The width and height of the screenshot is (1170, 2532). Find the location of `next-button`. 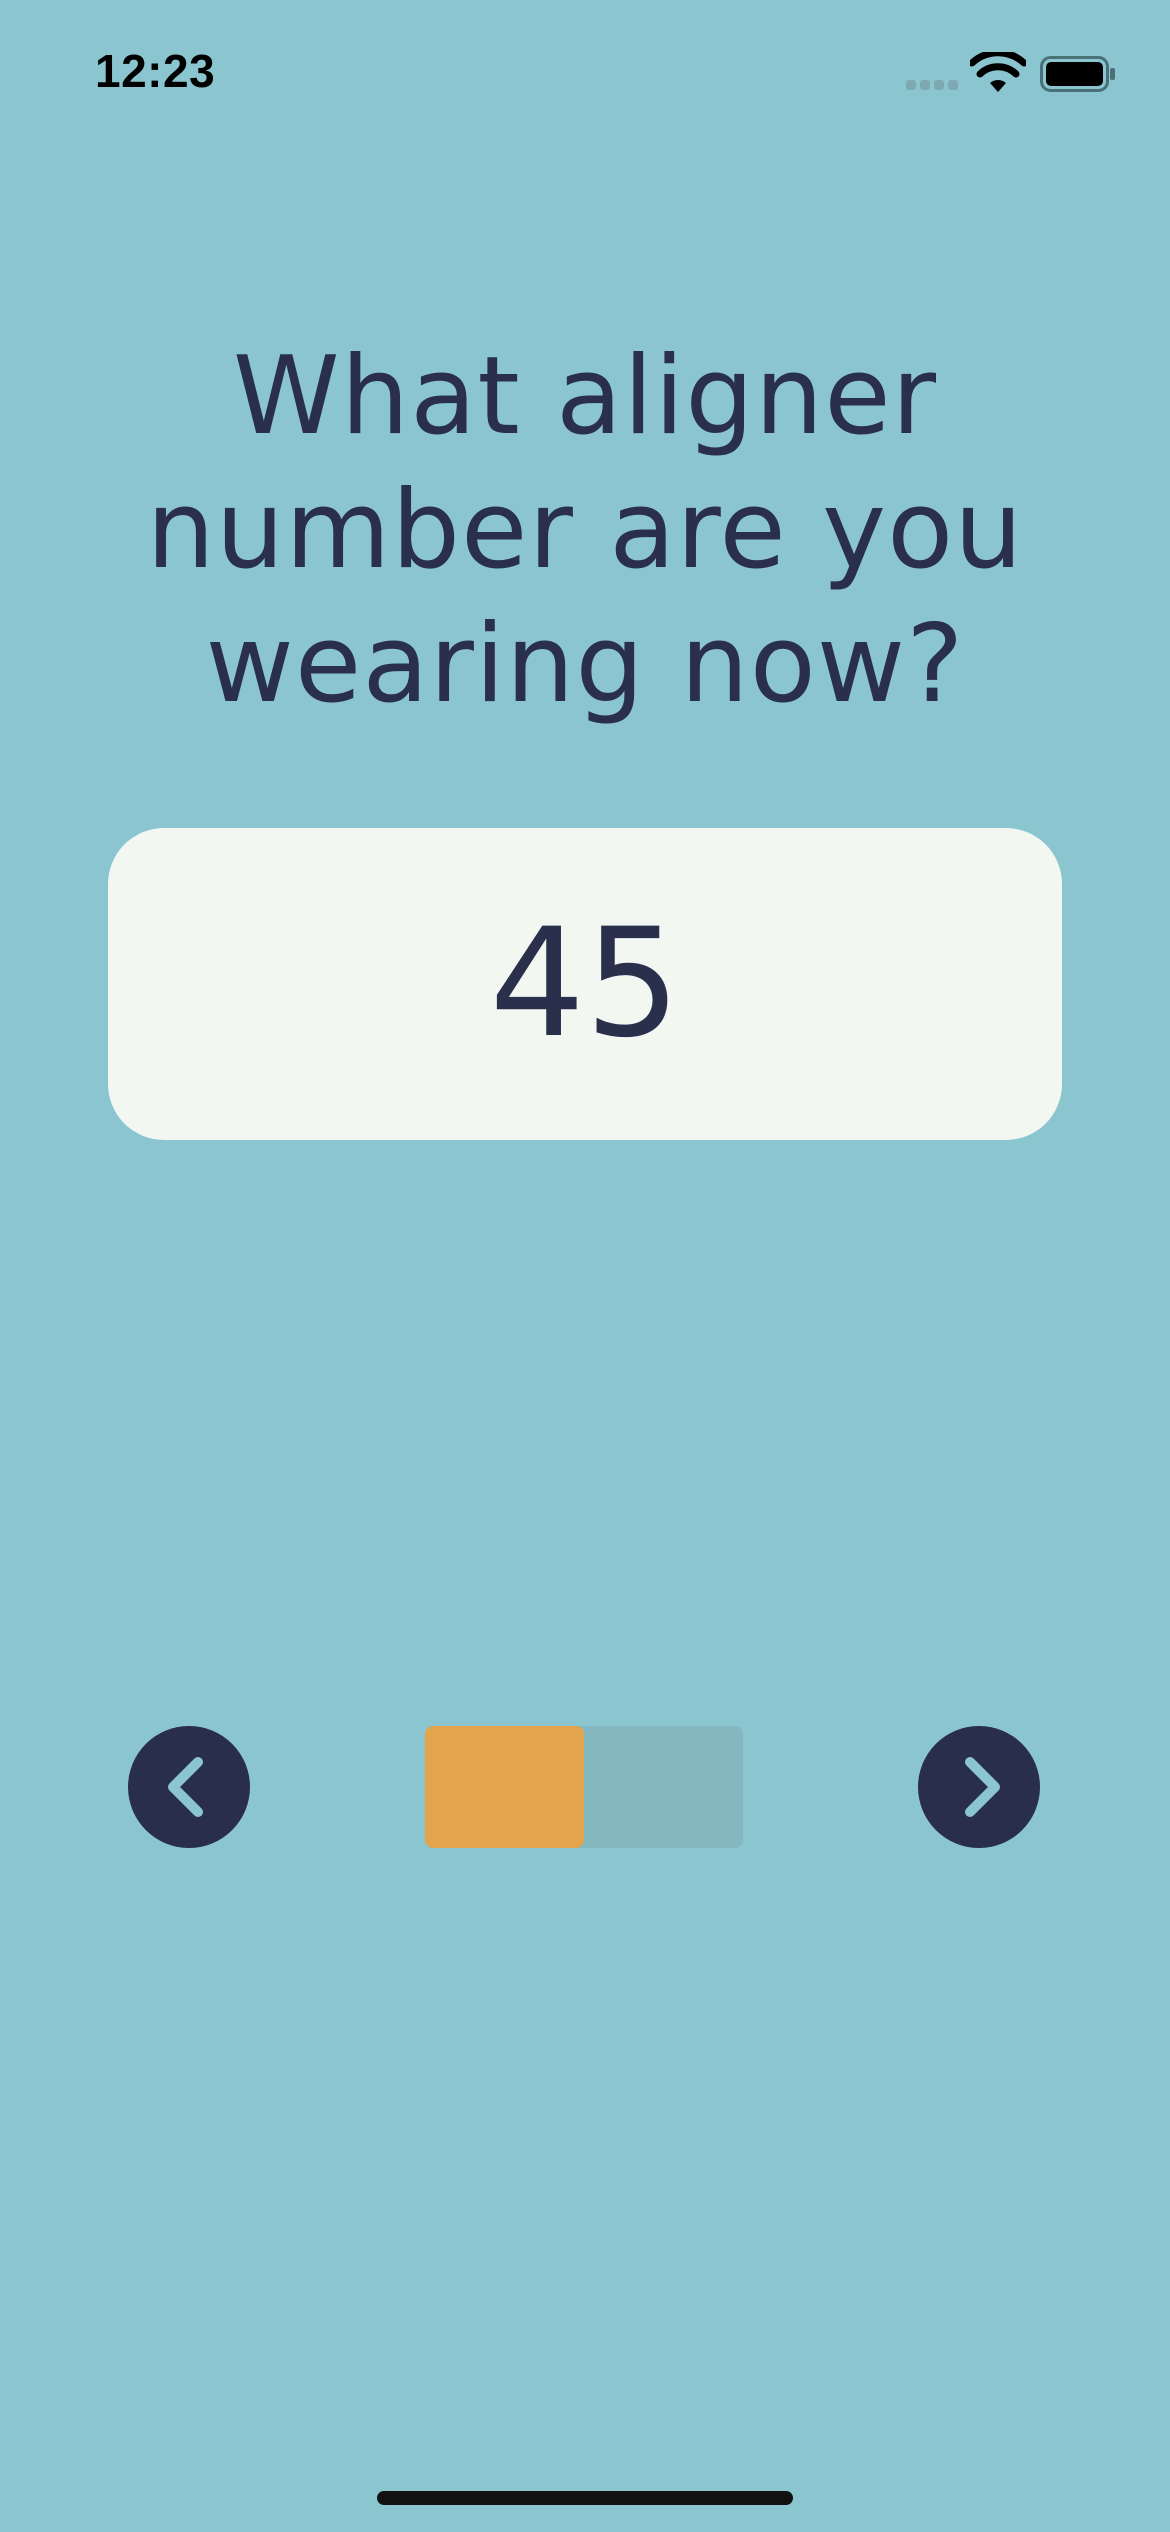

next-button is located at coordinates (979, 1787).